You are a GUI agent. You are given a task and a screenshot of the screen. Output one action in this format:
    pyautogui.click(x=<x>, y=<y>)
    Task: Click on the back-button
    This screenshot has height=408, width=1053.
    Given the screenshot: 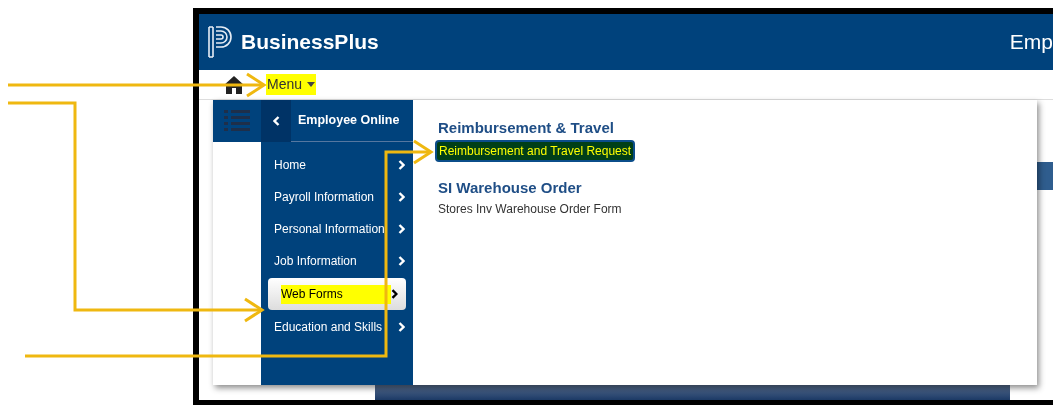 What is the action you would take?
    pyautogui.click(x=276, y=121)
    